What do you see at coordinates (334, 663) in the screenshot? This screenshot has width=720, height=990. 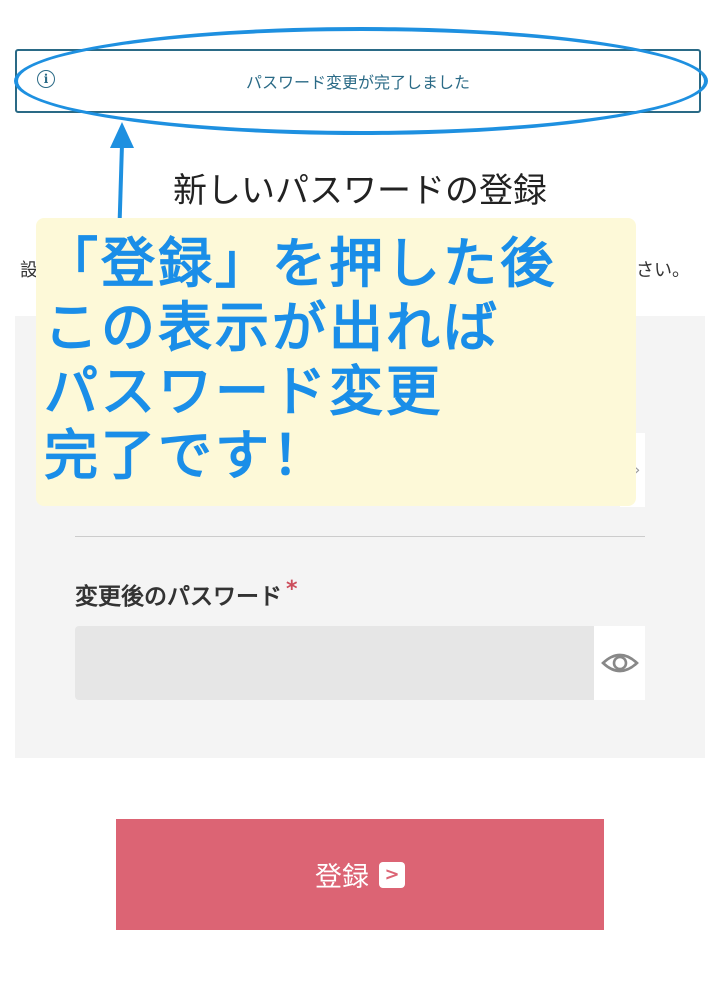 I see `new-password-input` at bounding box center [334, 663].